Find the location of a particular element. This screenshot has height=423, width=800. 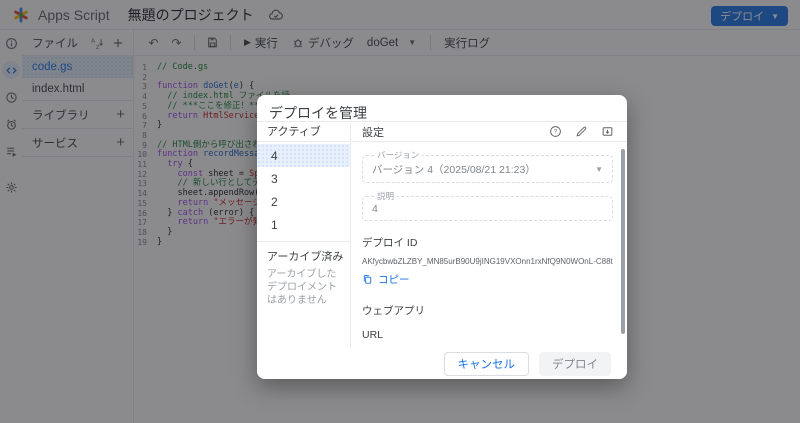

copy-icon is located at coordinates (367, 279).